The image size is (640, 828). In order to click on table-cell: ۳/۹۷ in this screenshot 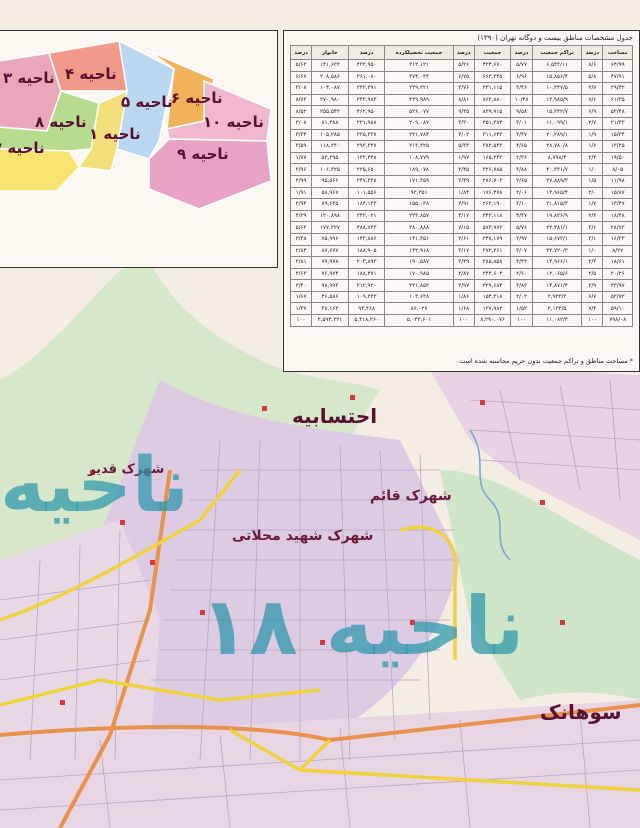, I will do `click(463, 285)`.